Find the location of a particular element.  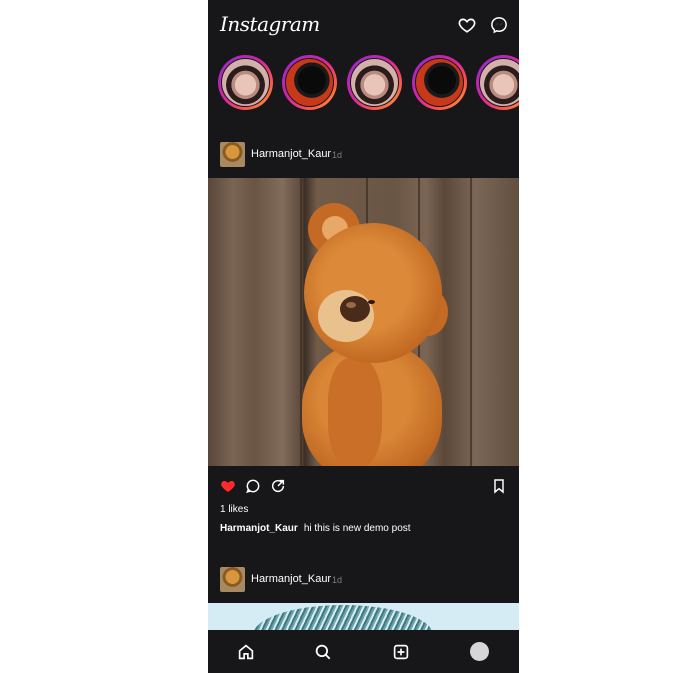

stories-row is located at coordinates (363, 83).